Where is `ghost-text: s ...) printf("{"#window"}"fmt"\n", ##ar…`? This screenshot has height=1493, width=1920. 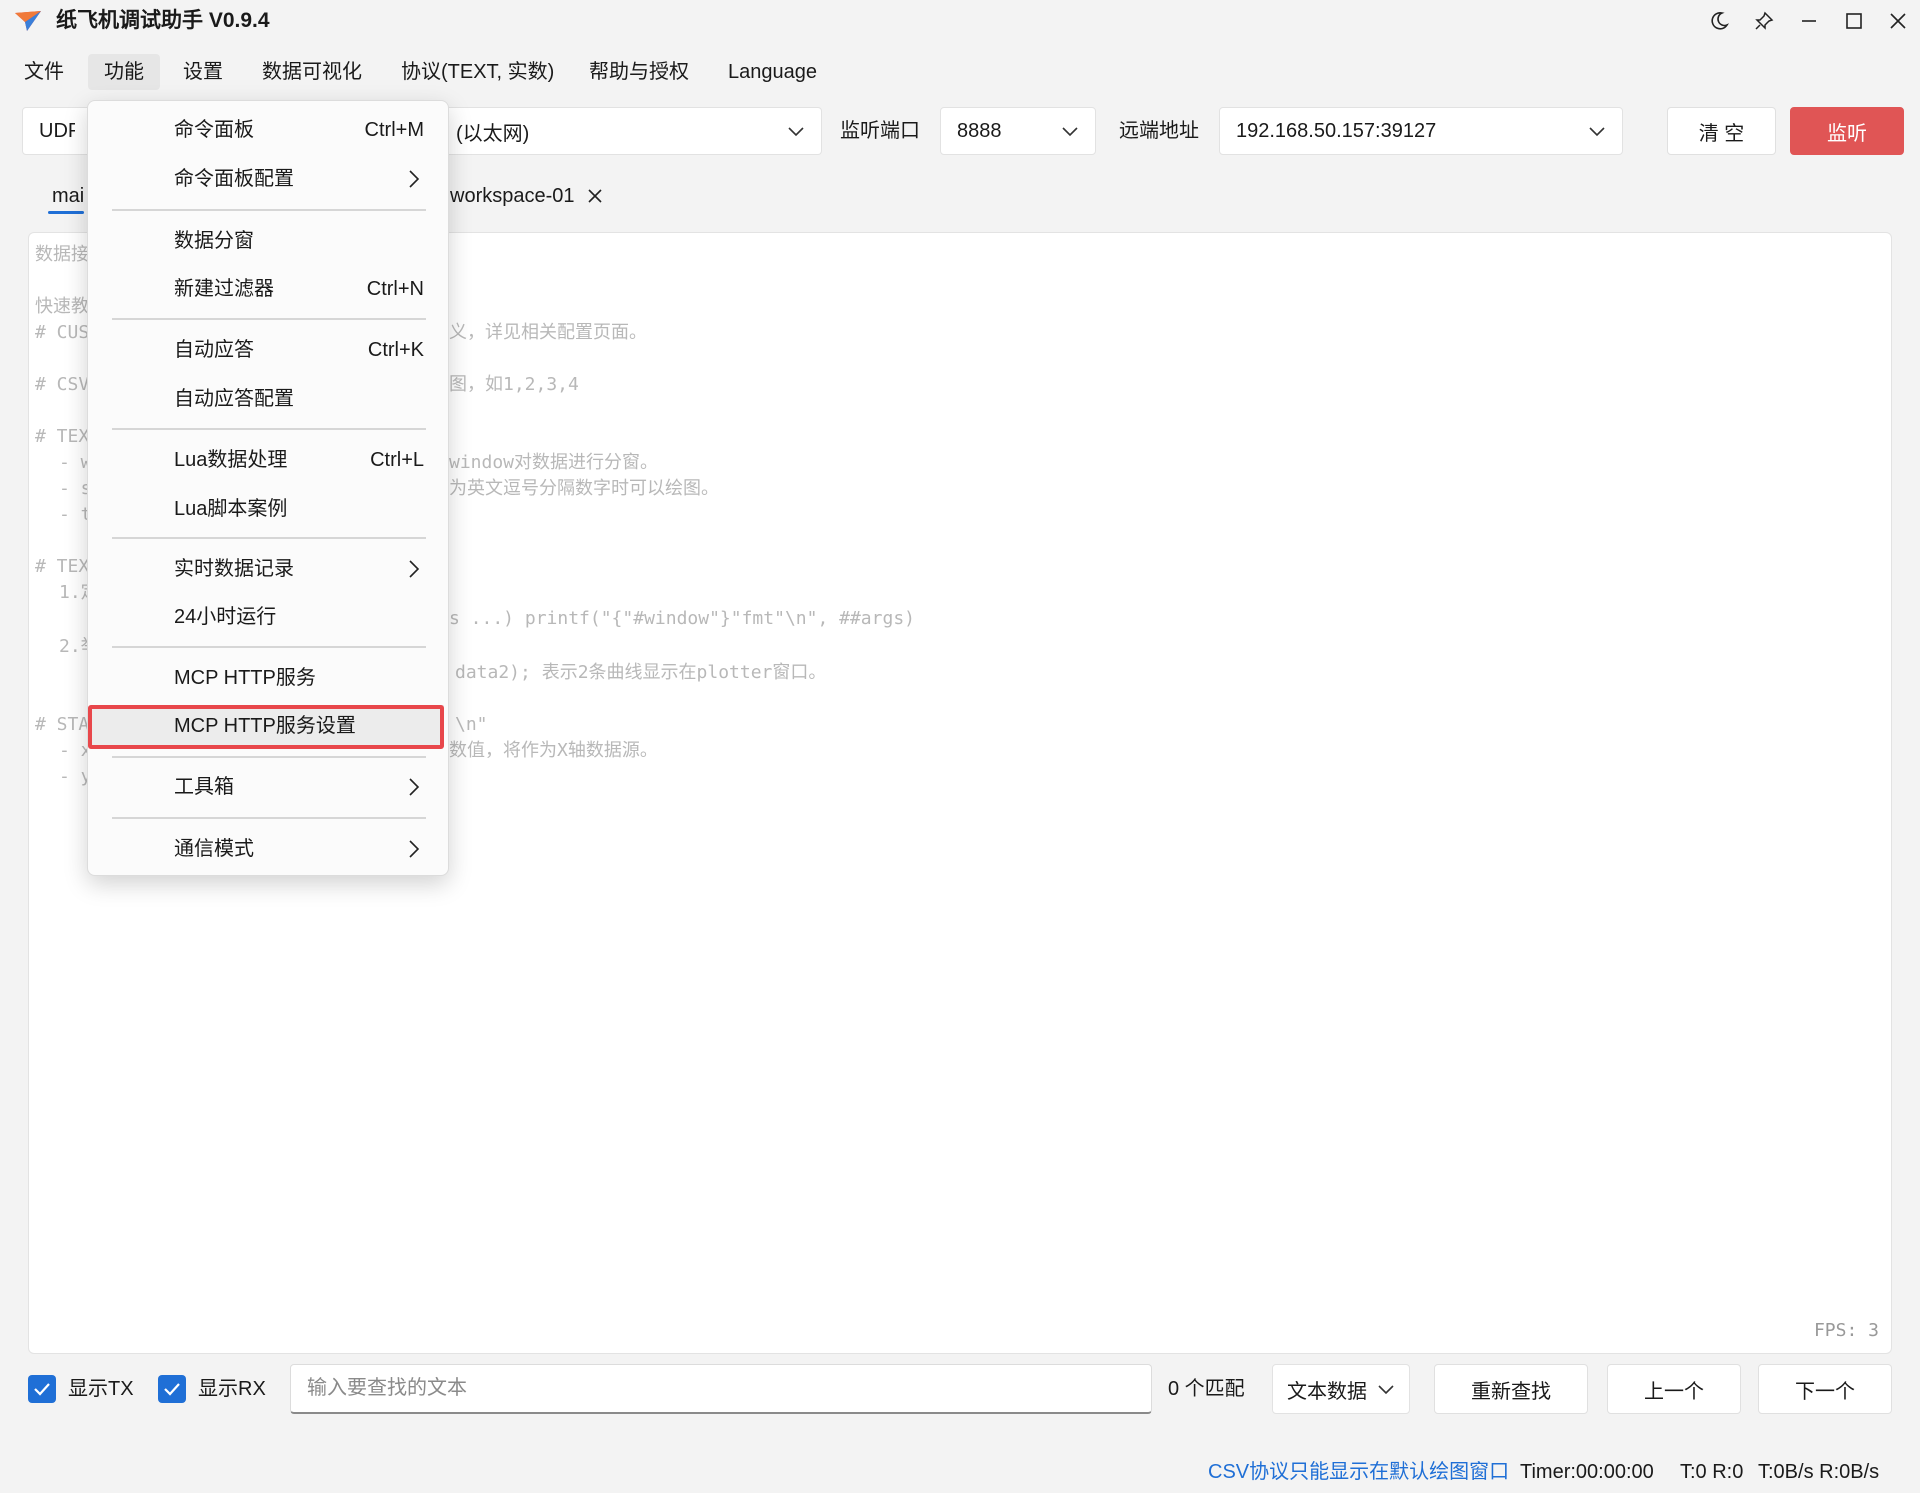 ghost-text: s ...) printf("{"#window"}"fmt"\n", ##ar… is located at coordinates (682, 618).